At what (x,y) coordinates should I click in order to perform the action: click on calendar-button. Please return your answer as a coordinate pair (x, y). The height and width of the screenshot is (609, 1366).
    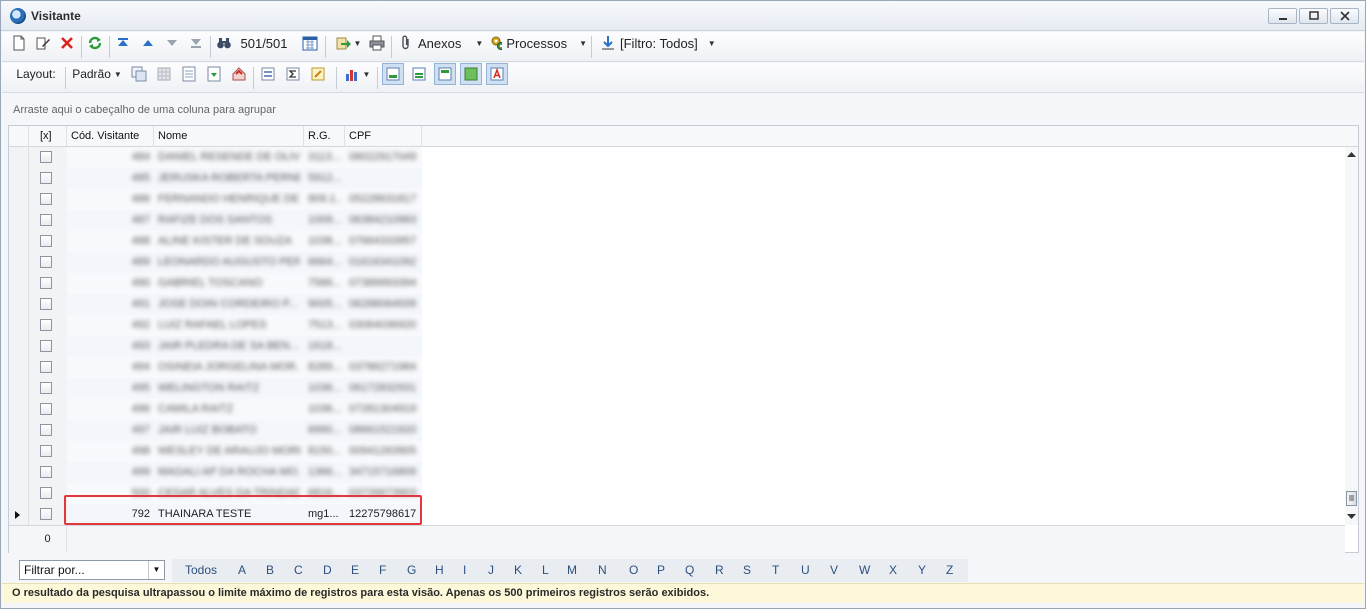
    Looking at the image, I should click on (310, 43).